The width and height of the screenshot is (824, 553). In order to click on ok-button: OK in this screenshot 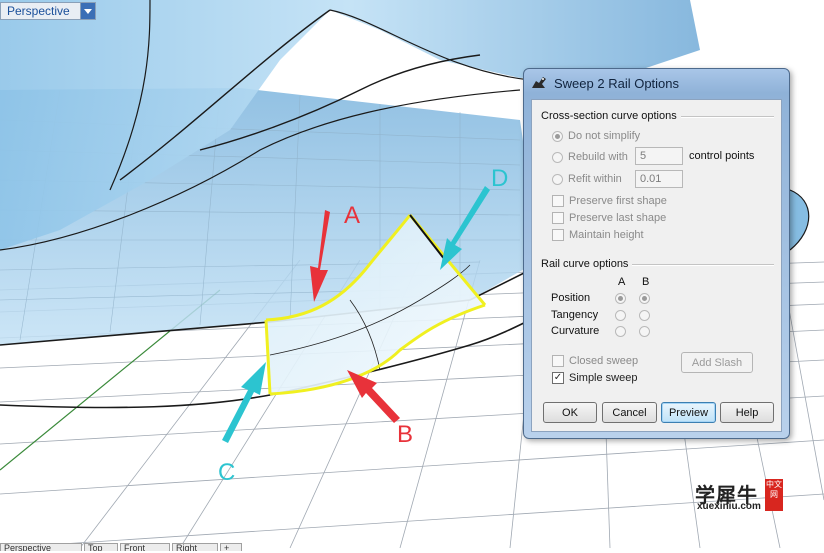, I will do `click(570, 412)`.